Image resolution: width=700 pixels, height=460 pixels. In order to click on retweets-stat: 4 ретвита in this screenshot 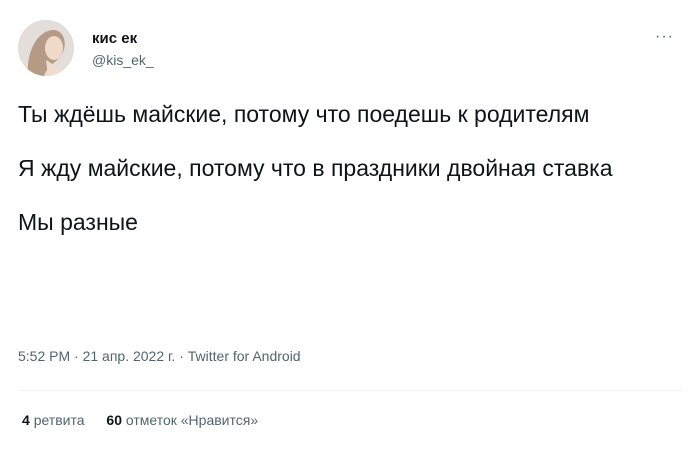, I will do `click(53, 420)`.